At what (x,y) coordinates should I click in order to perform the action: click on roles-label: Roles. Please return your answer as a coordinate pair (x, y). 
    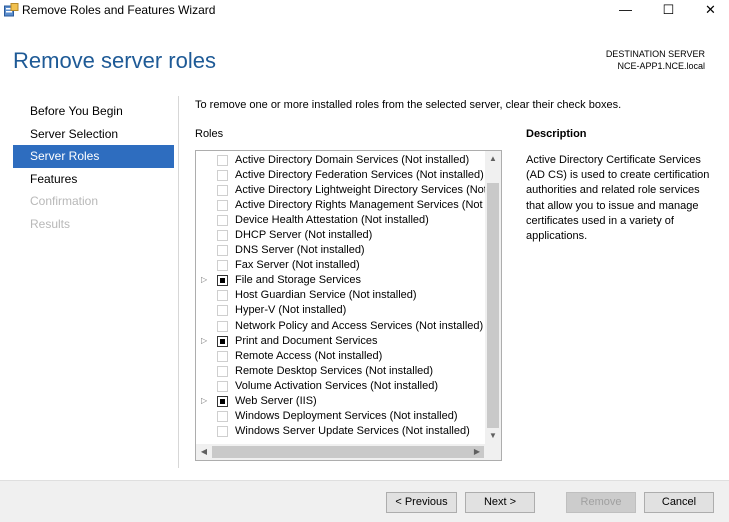
    Looking at the image, I should click on (209, 134).